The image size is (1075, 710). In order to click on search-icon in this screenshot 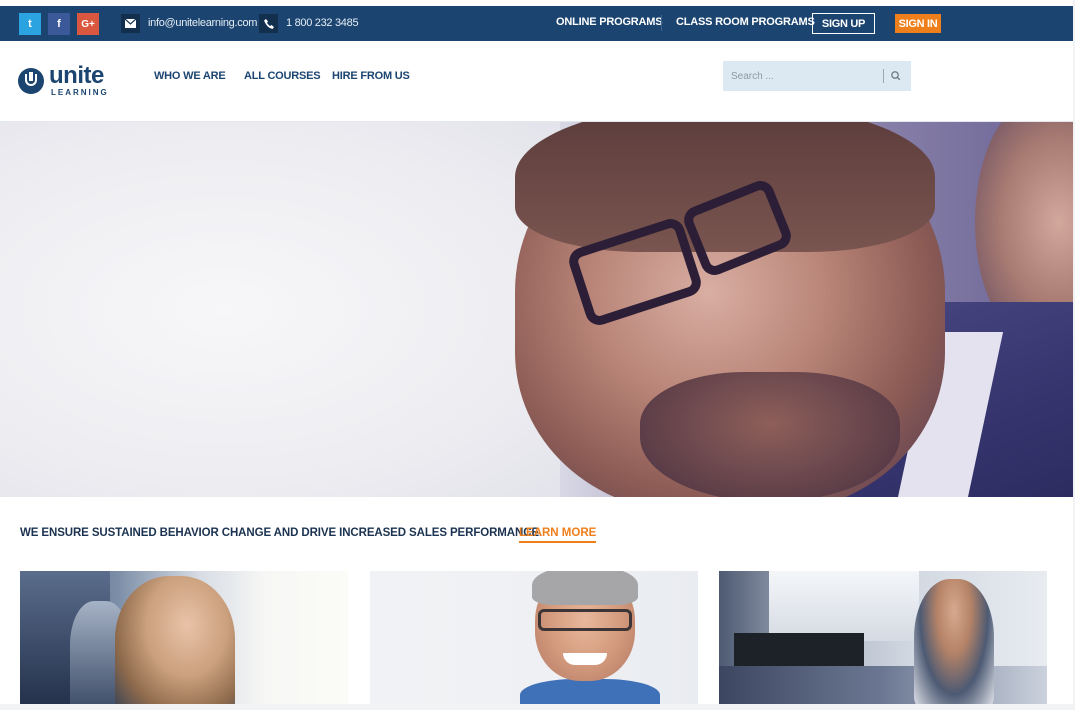, I will do `click(896, 76)`.